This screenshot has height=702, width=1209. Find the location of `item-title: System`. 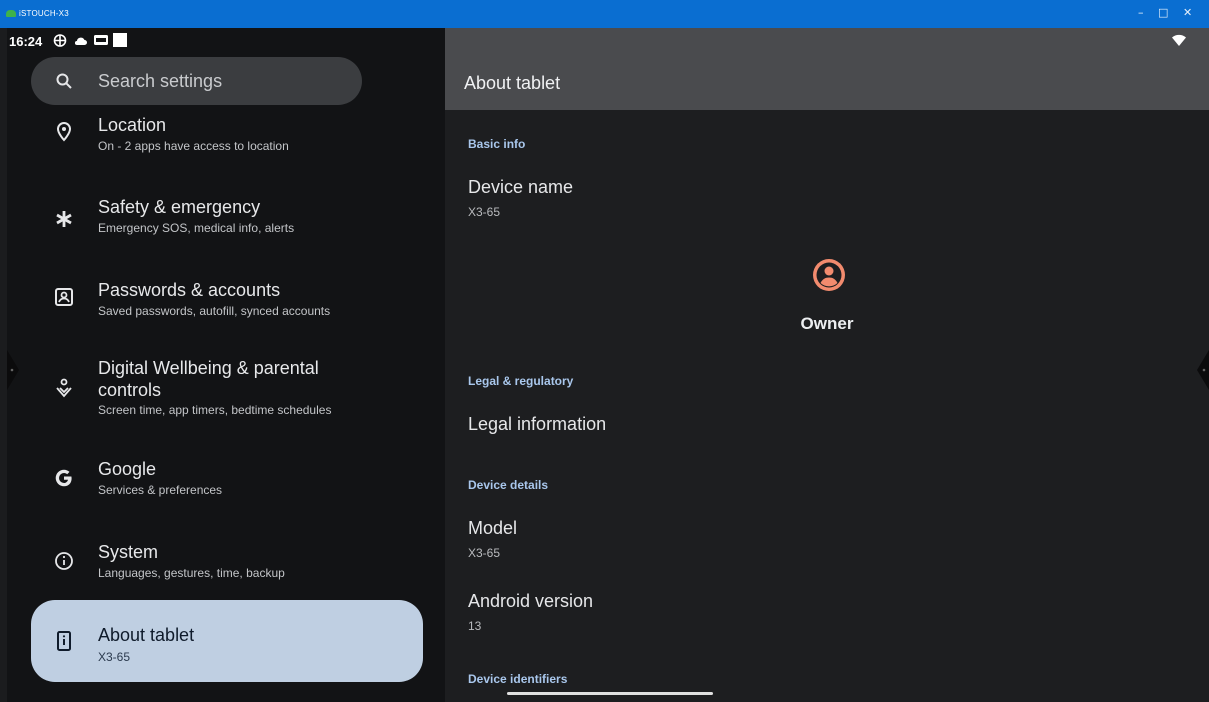

item-title: System is located at coordinates (128, 552).